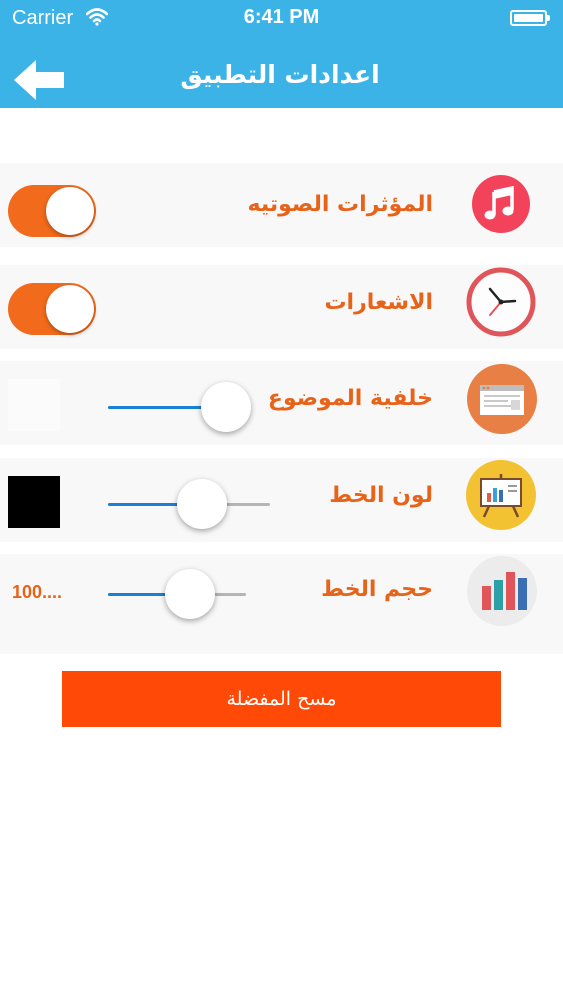 This screenshot has height=1000, width=563. I want to click on sound-effects-label: المؤثرات الصوتيه, so click(340, 204).